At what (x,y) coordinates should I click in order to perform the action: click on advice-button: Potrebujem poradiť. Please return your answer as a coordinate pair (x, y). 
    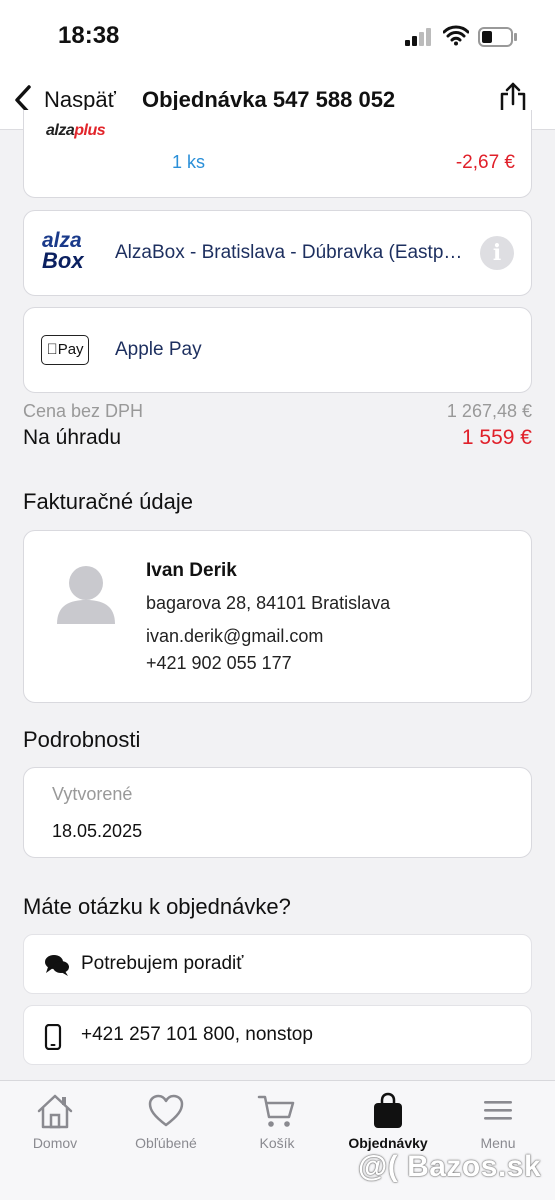
    Looking at the image, I should click on (277, 964).